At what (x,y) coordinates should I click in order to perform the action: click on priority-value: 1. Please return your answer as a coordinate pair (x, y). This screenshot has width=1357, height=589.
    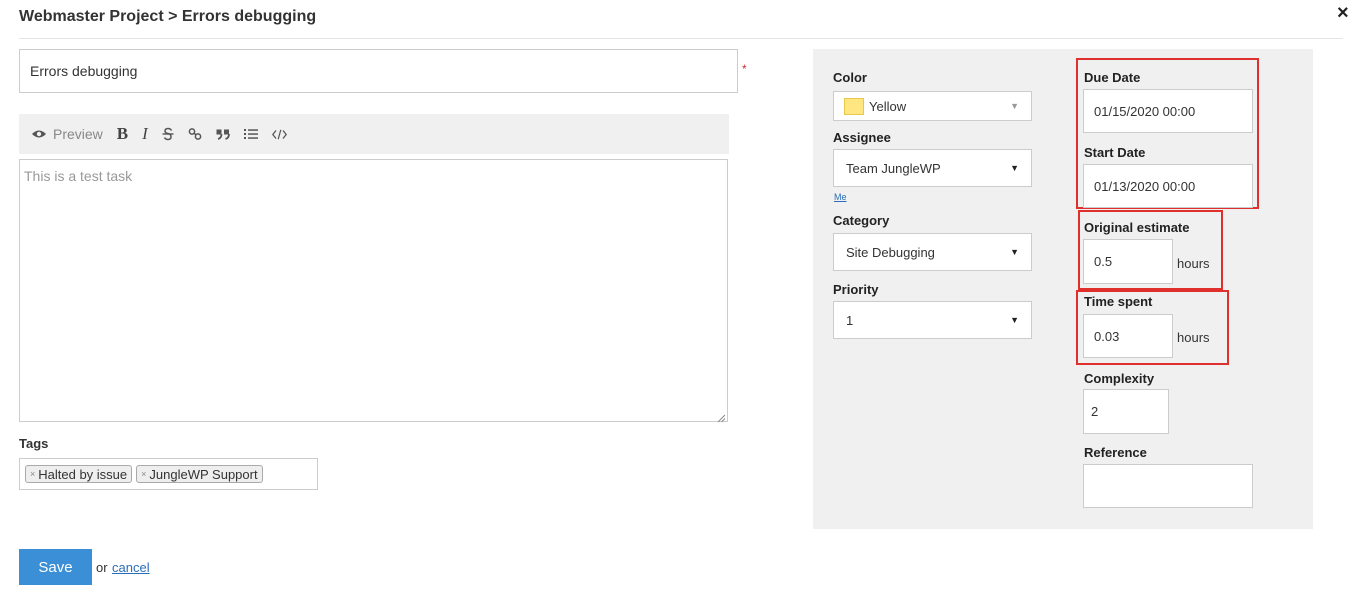
    Looking at the image, I should click on (850, 320).